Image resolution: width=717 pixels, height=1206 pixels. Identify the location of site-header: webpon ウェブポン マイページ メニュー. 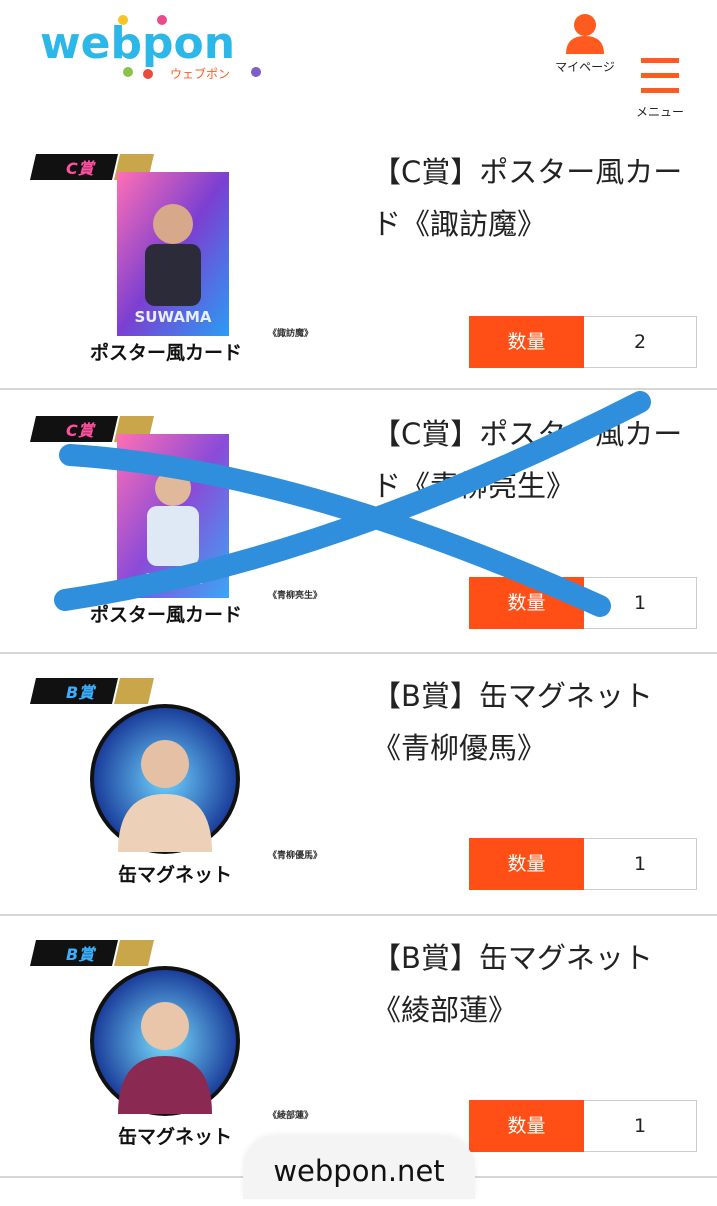
(358, 70).